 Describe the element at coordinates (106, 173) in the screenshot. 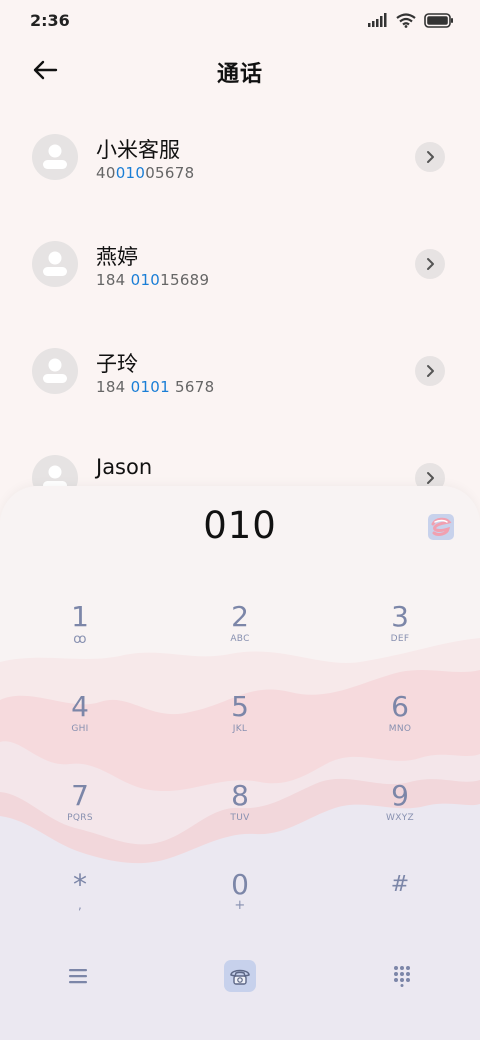

I see `number-prefix: 40` at that location.